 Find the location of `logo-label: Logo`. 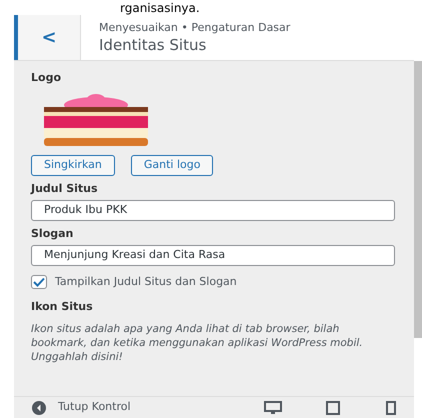

logo-label: Logo is located at coordinates (46, 78).